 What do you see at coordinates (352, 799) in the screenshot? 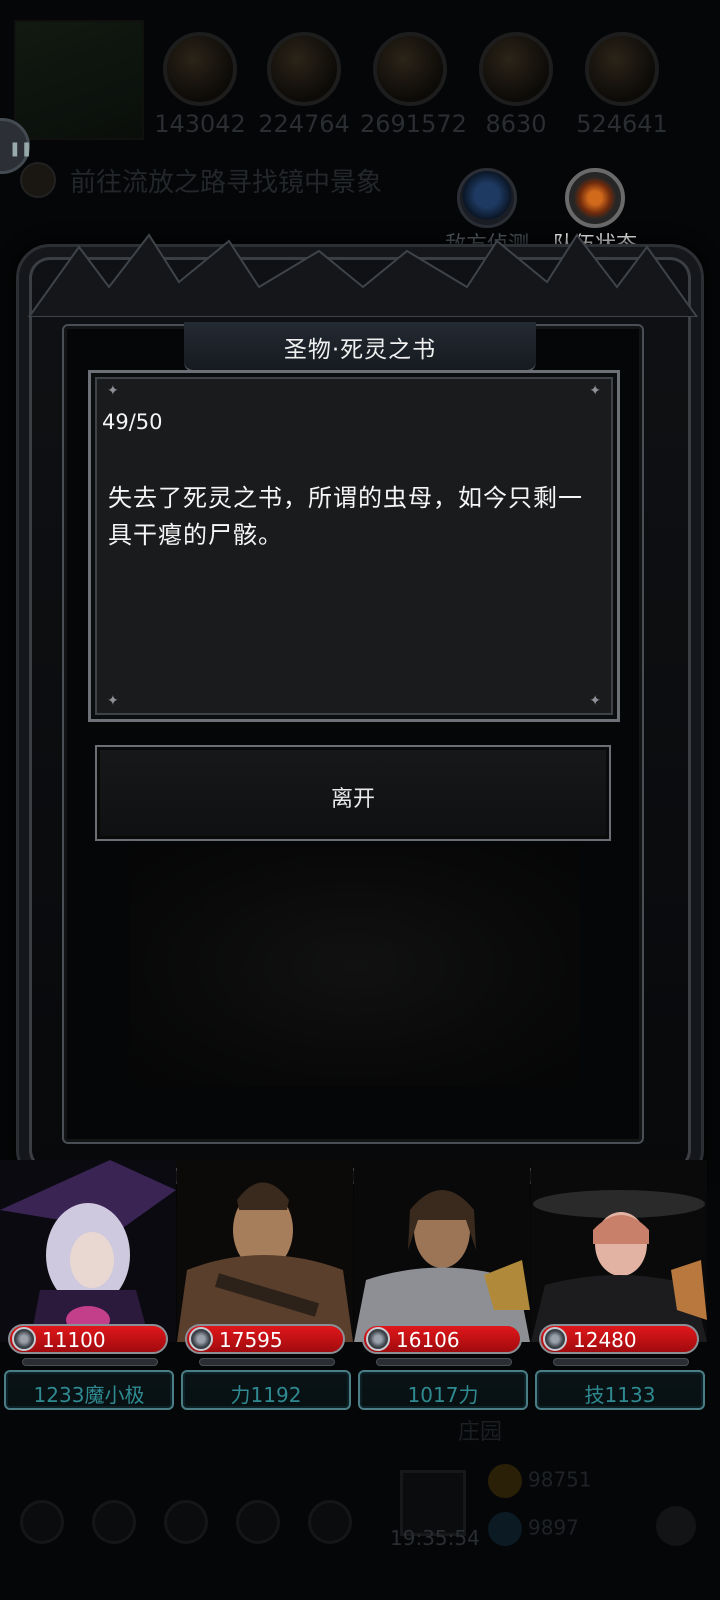
I see `leave-button-label: 离开` at bounding box center [352, 799].